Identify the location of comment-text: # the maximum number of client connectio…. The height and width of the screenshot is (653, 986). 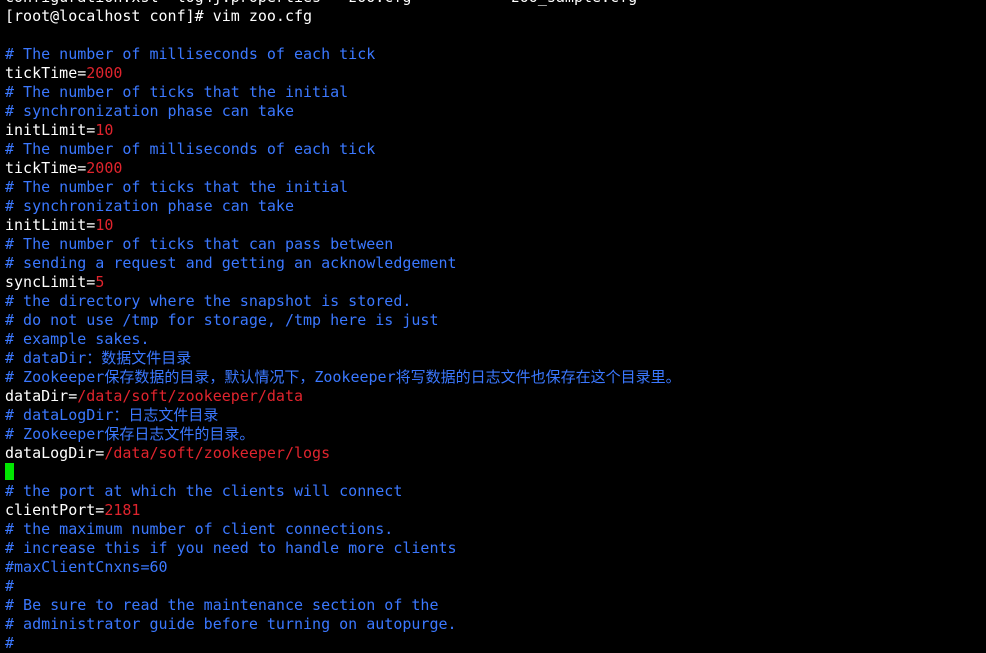
(199, 529).